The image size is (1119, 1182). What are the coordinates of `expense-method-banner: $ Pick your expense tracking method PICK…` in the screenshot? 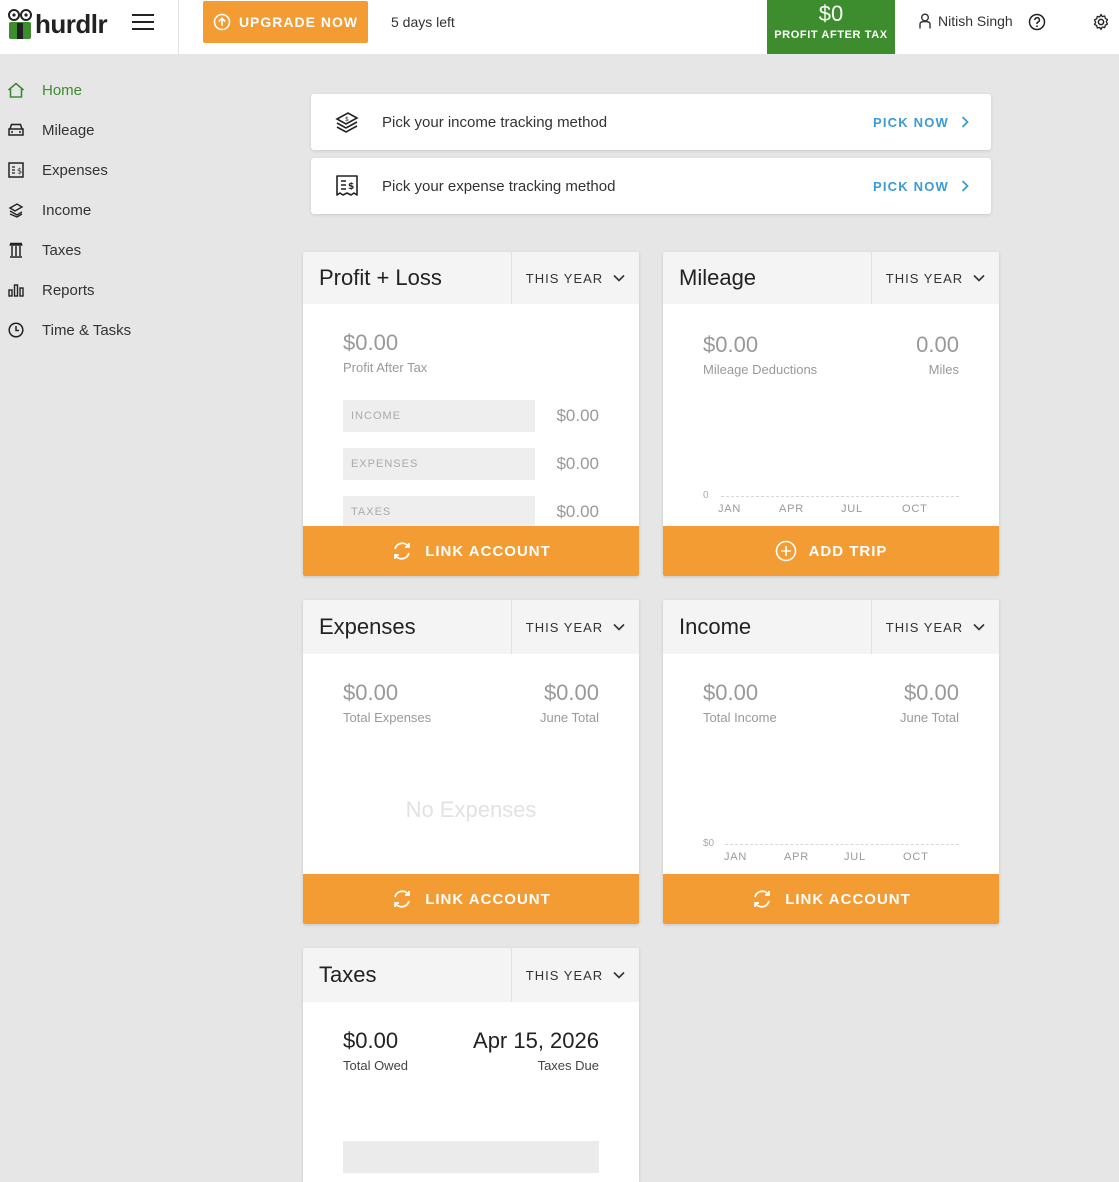 It's located at (651, 186).